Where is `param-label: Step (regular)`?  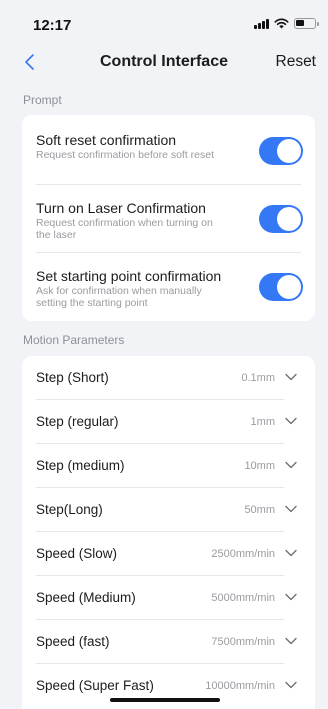
param-label: Step (regular) is located at coordinates (77, 421).